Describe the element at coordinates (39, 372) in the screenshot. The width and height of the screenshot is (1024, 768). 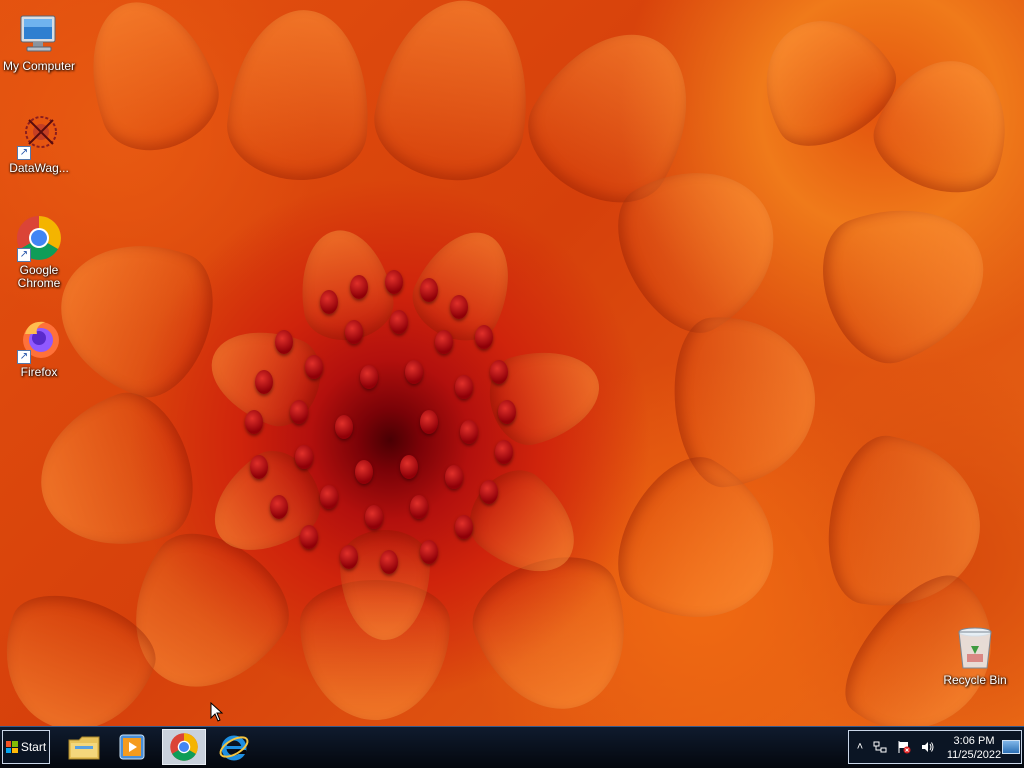
I see `desktop-icon-label: Firefox` at that location.